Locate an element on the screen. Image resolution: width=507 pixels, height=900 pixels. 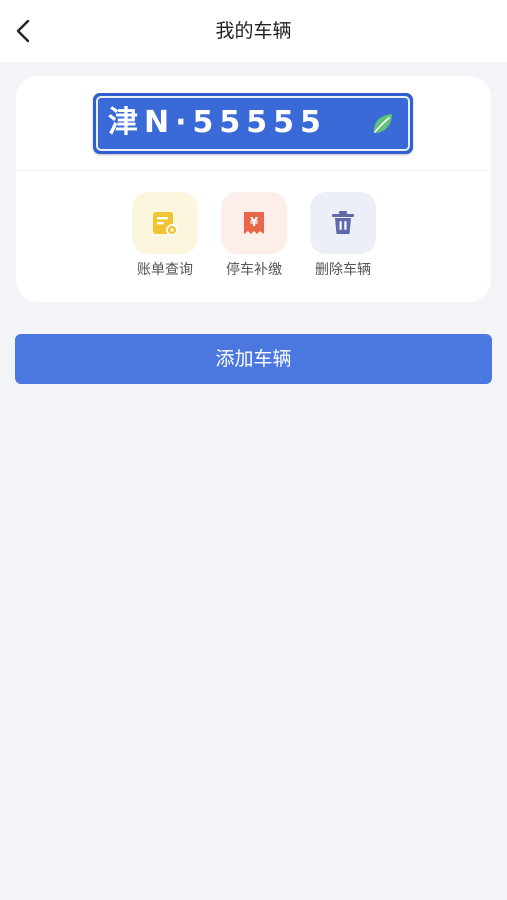
delete-vehicle-tile is located at coordinates (343, 223).